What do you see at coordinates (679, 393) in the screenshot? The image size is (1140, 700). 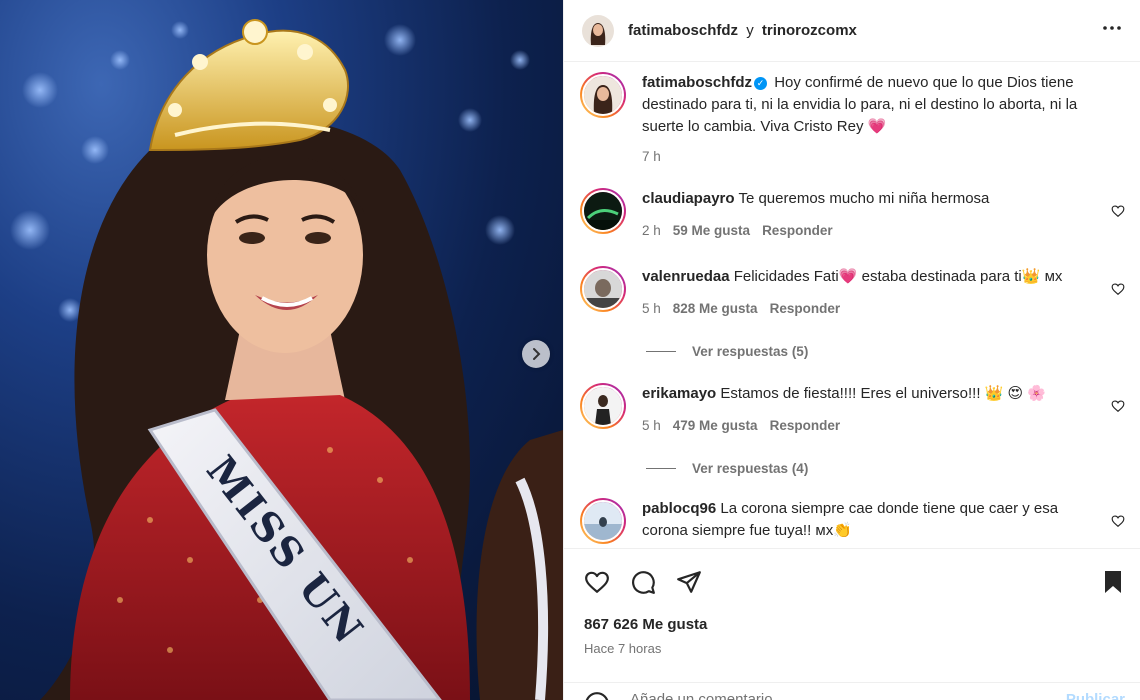 I see `comment-username: erikamayo` at bounding box center [679, 393].